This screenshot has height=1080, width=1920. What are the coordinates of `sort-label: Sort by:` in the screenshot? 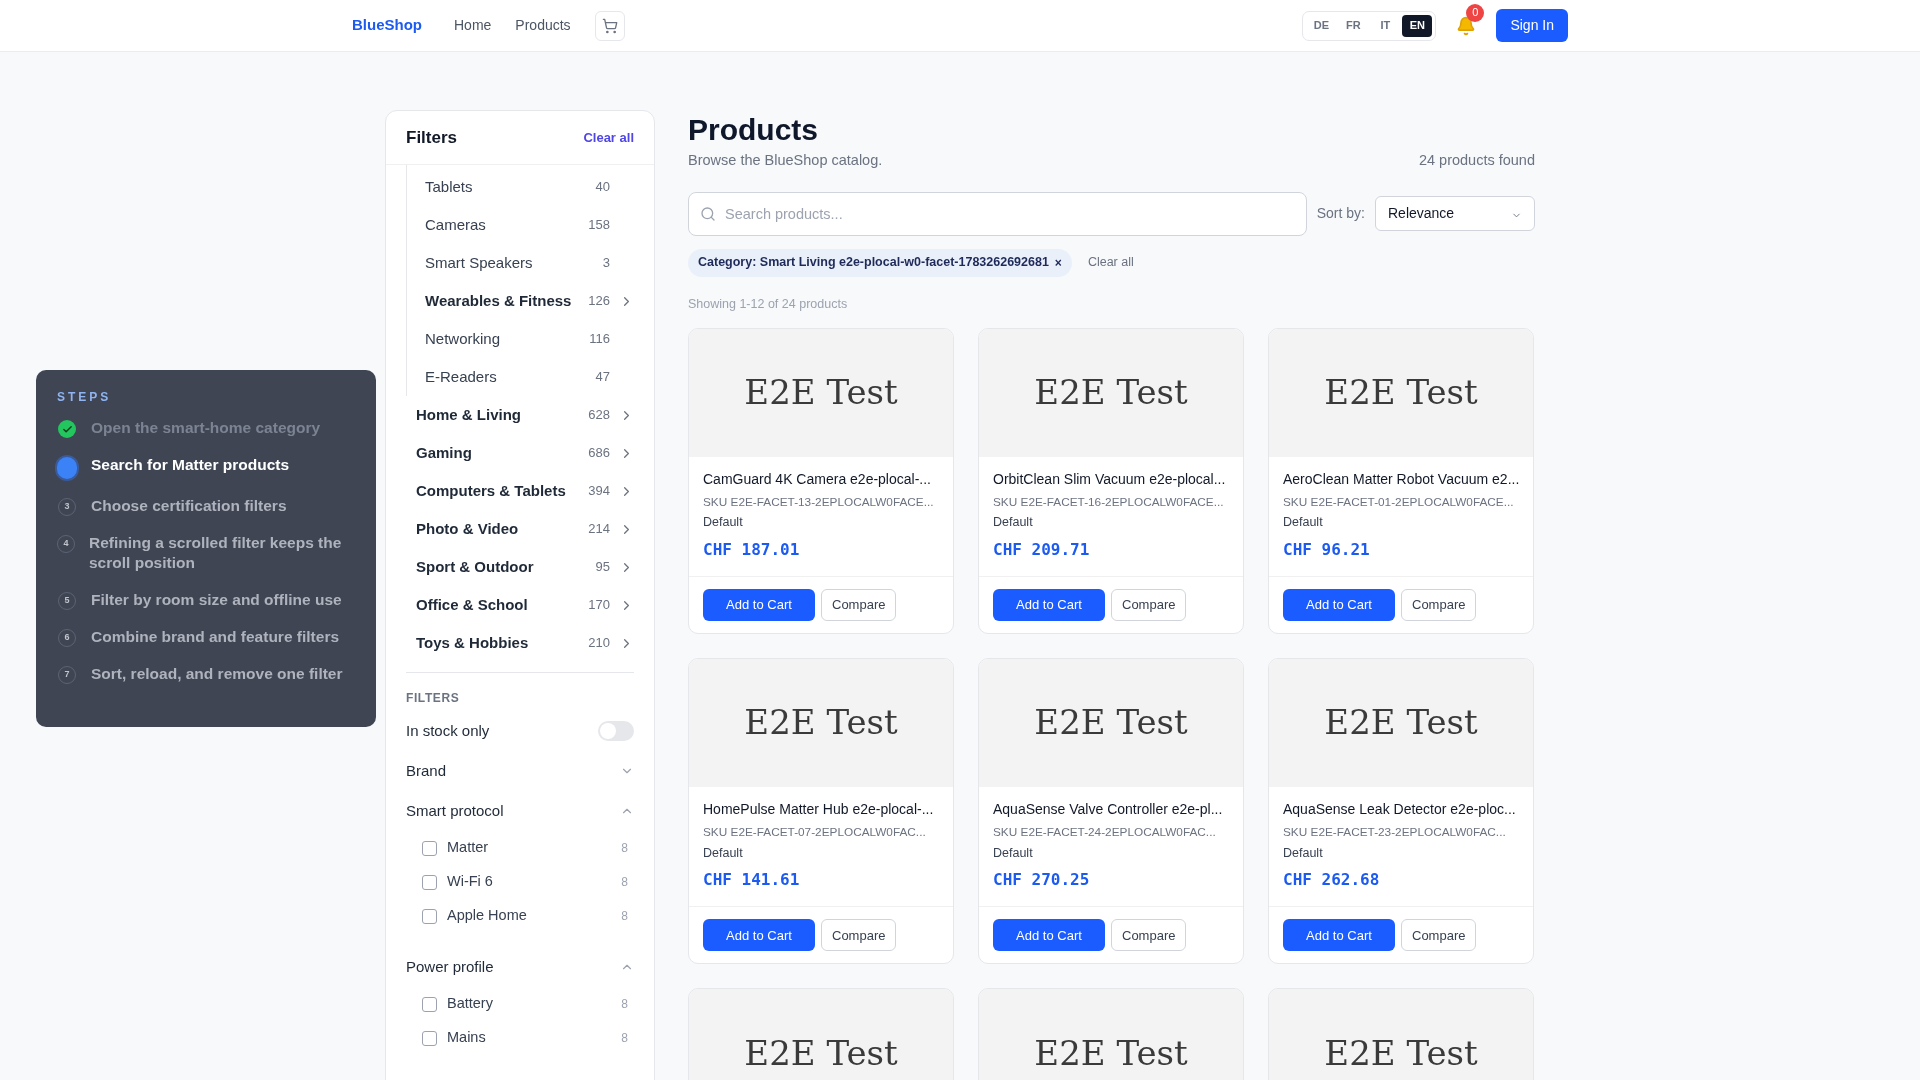 It's located at (1340, 214).